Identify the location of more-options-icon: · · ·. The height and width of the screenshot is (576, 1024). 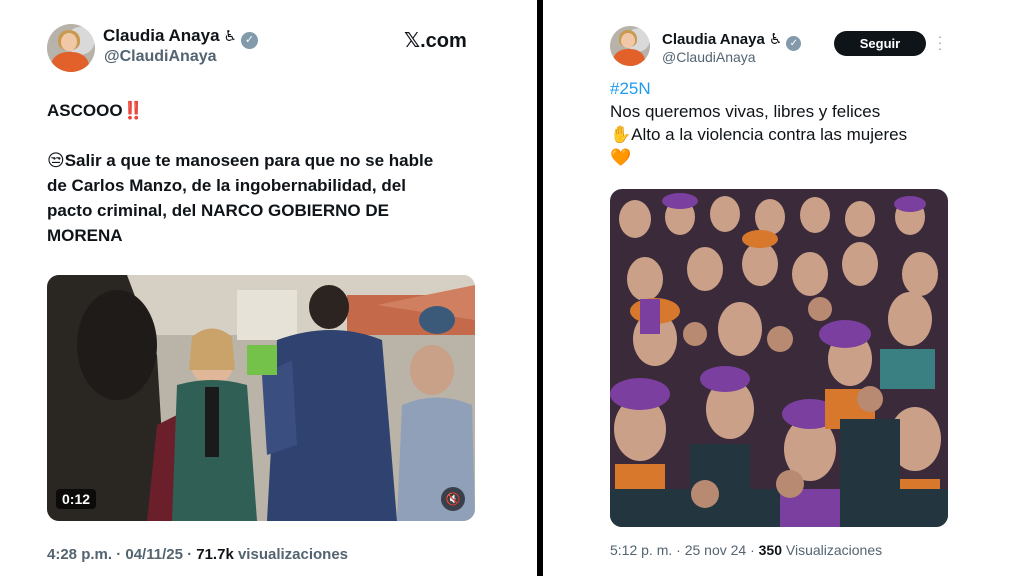
(940, 42).